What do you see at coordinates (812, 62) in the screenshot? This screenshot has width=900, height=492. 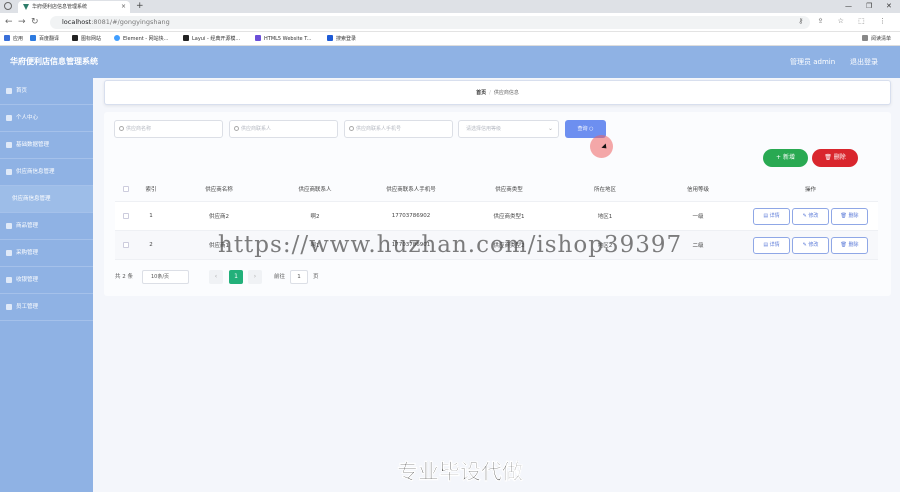 I see `admin-user-label: 管理员 admin` at bounding box center [812, 62].